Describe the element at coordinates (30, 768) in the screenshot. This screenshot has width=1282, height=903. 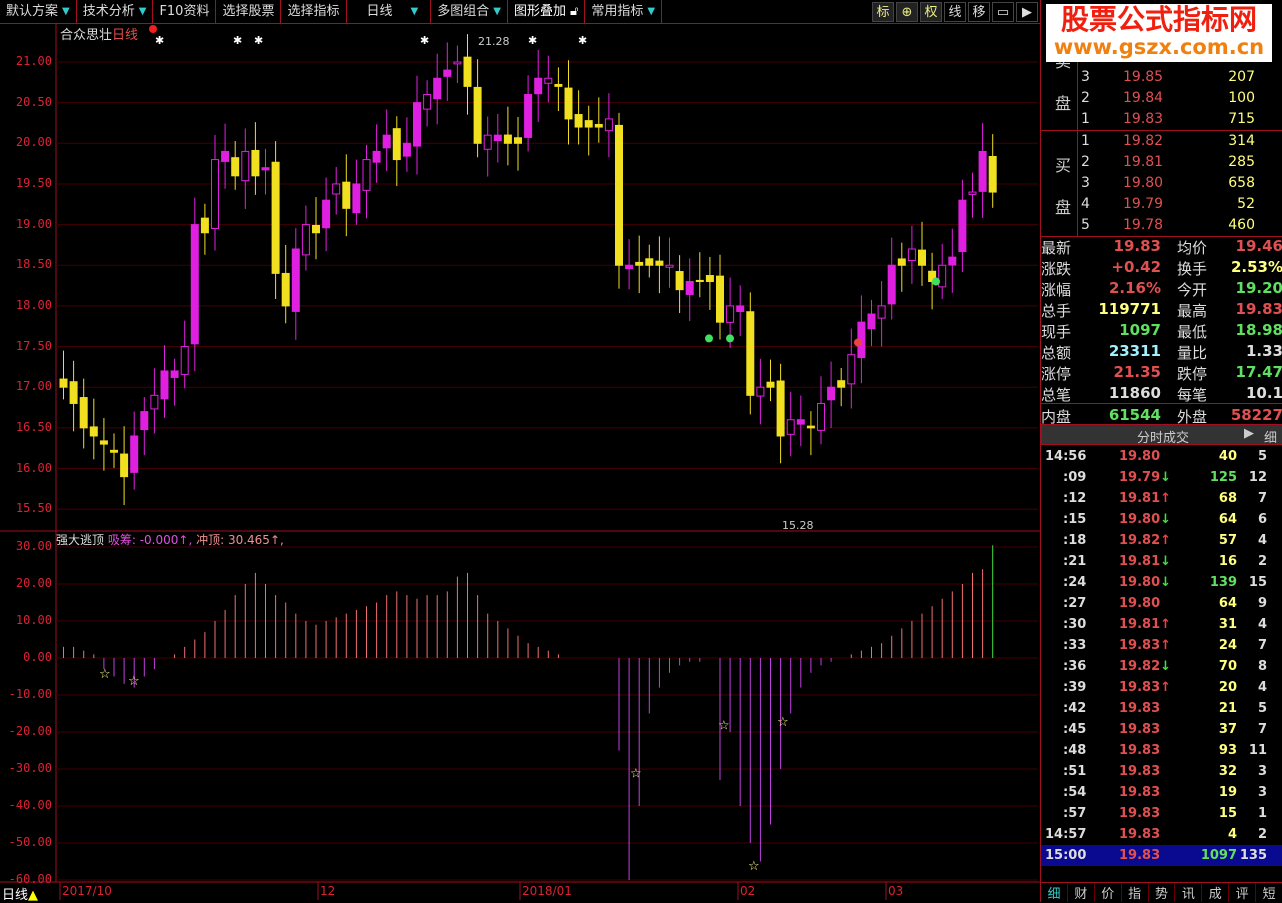
I see `indicator-tick-label: -30.00` at that location.